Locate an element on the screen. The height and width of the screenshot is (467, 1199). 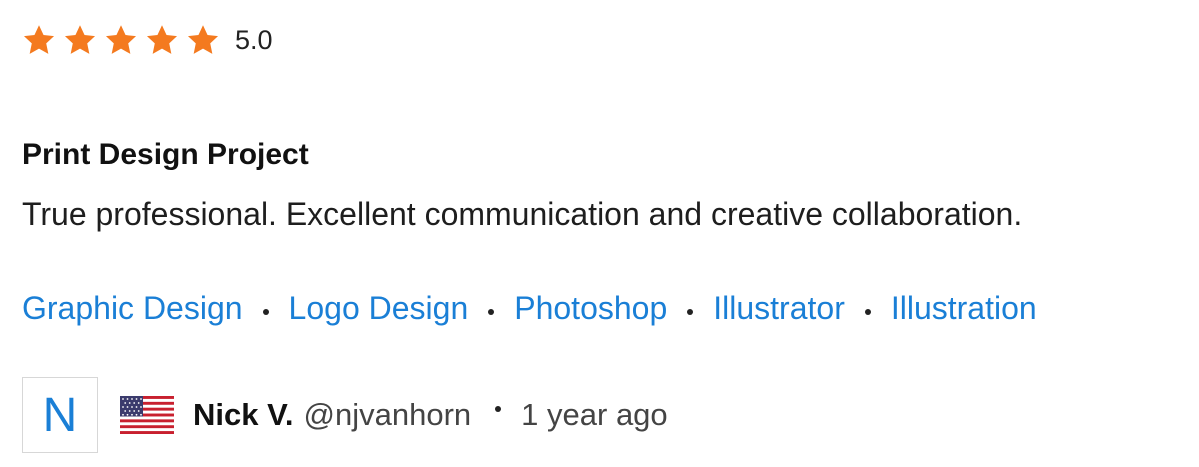
tag-illustration: Illustration is located at coordinates (964, 308).